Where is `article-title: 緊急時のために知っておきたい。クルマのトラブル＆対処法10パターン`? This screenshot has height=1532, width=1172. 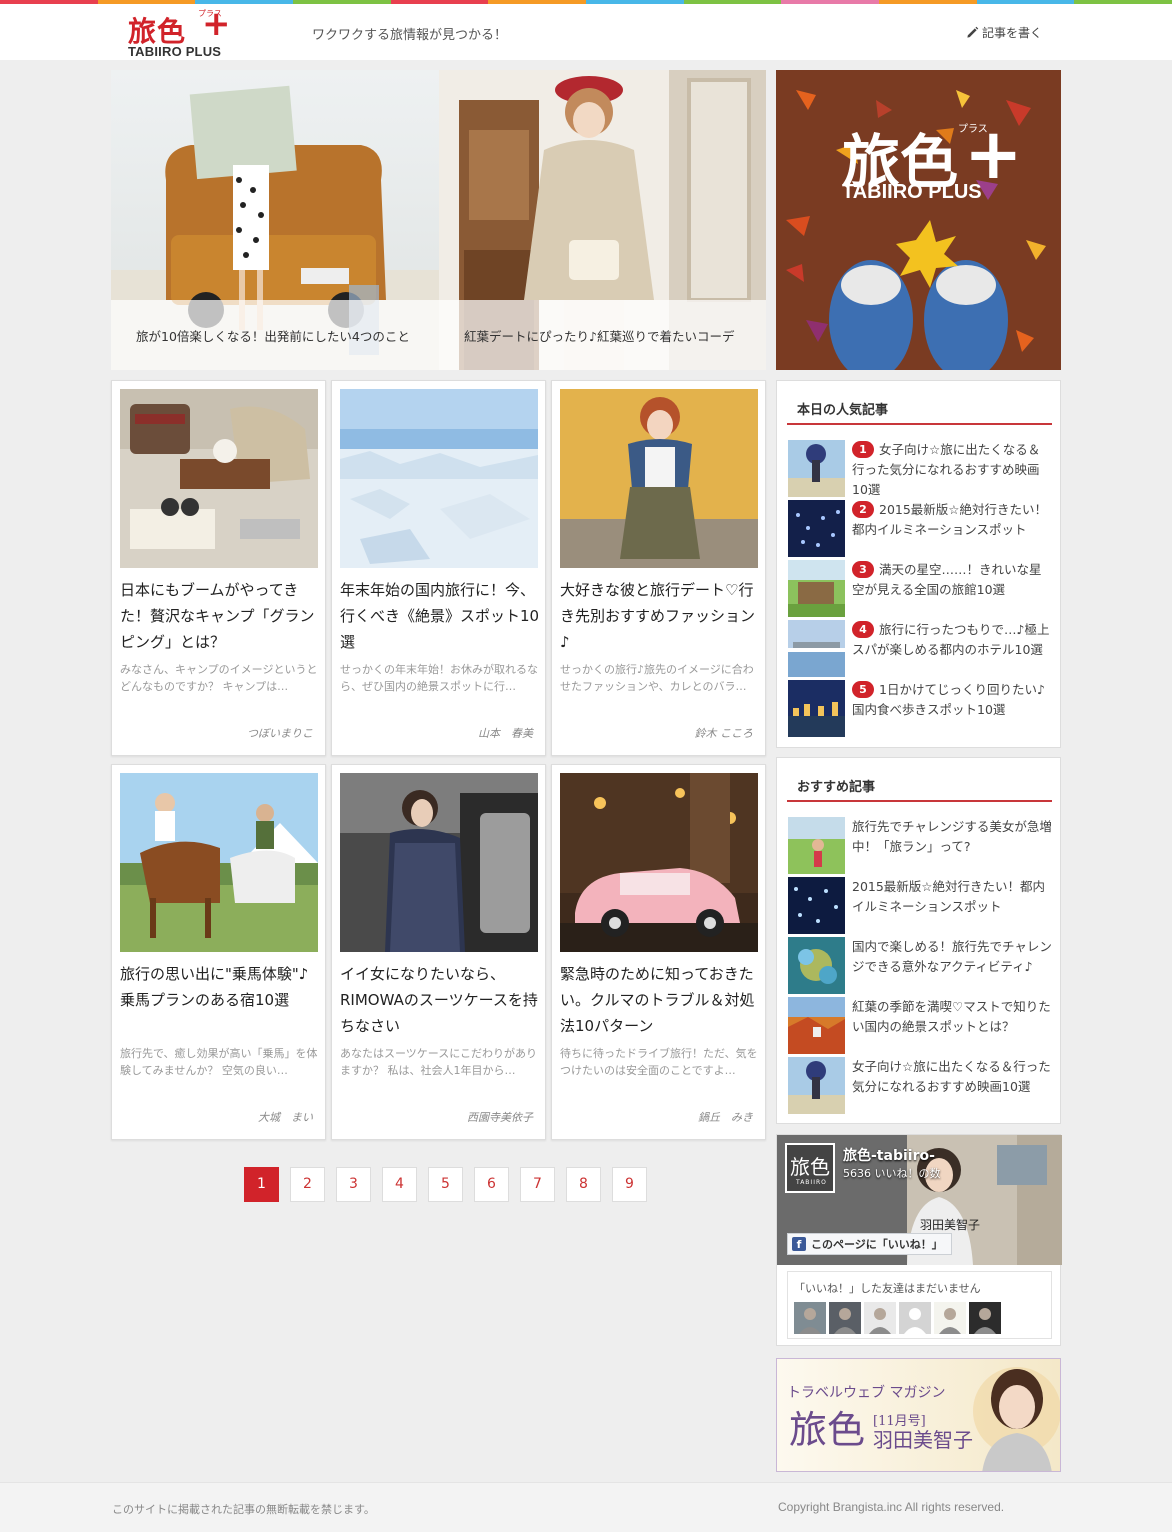
article-title: 緊急時のために知っておきたい。クルマのトラブル＆対処法10パターン is located at coordinates (657, 1000).